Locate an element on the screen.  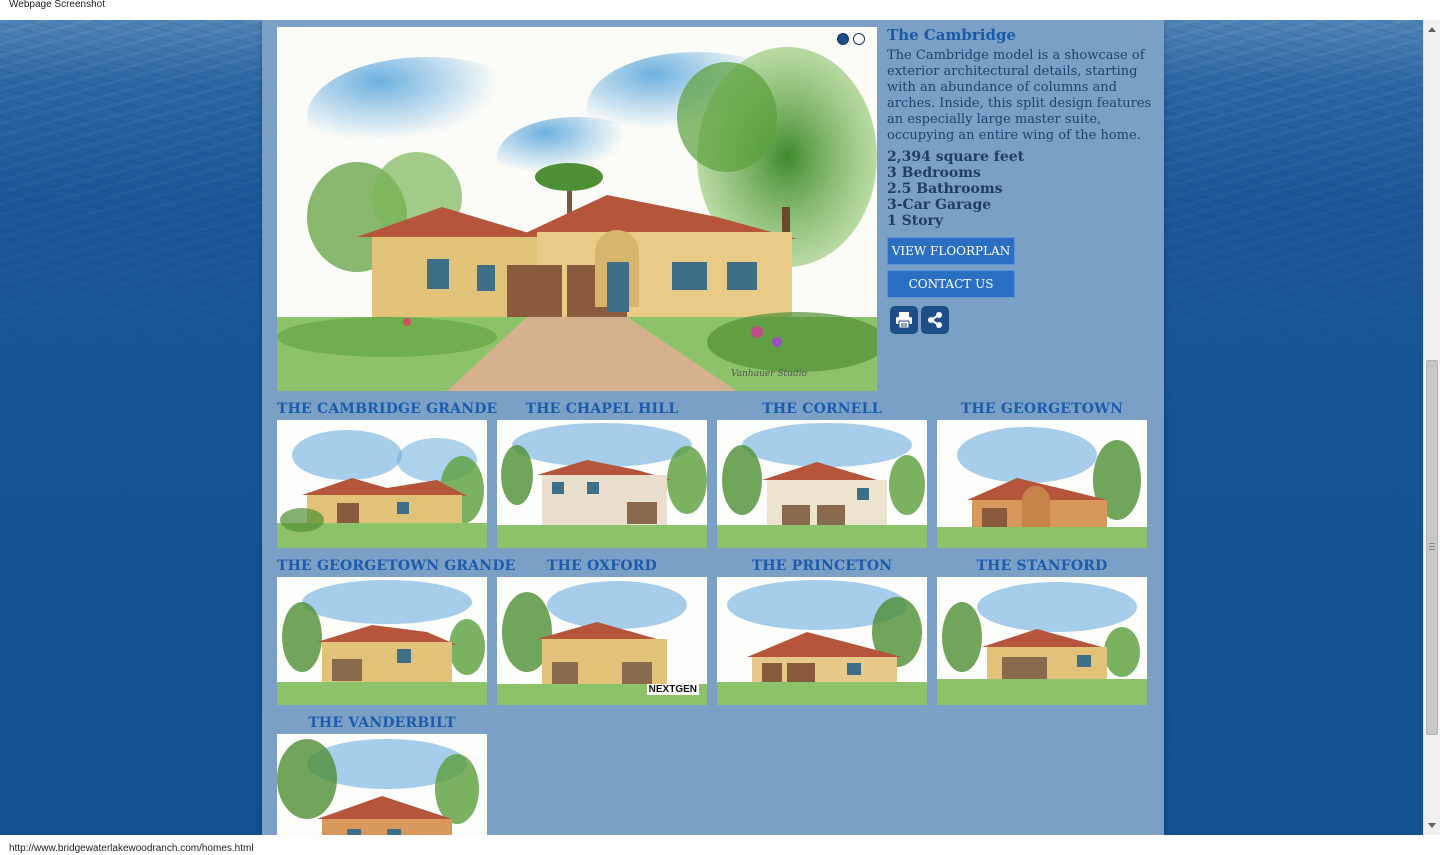
scrollbar-thumb is located at coordinates (1432, 547).